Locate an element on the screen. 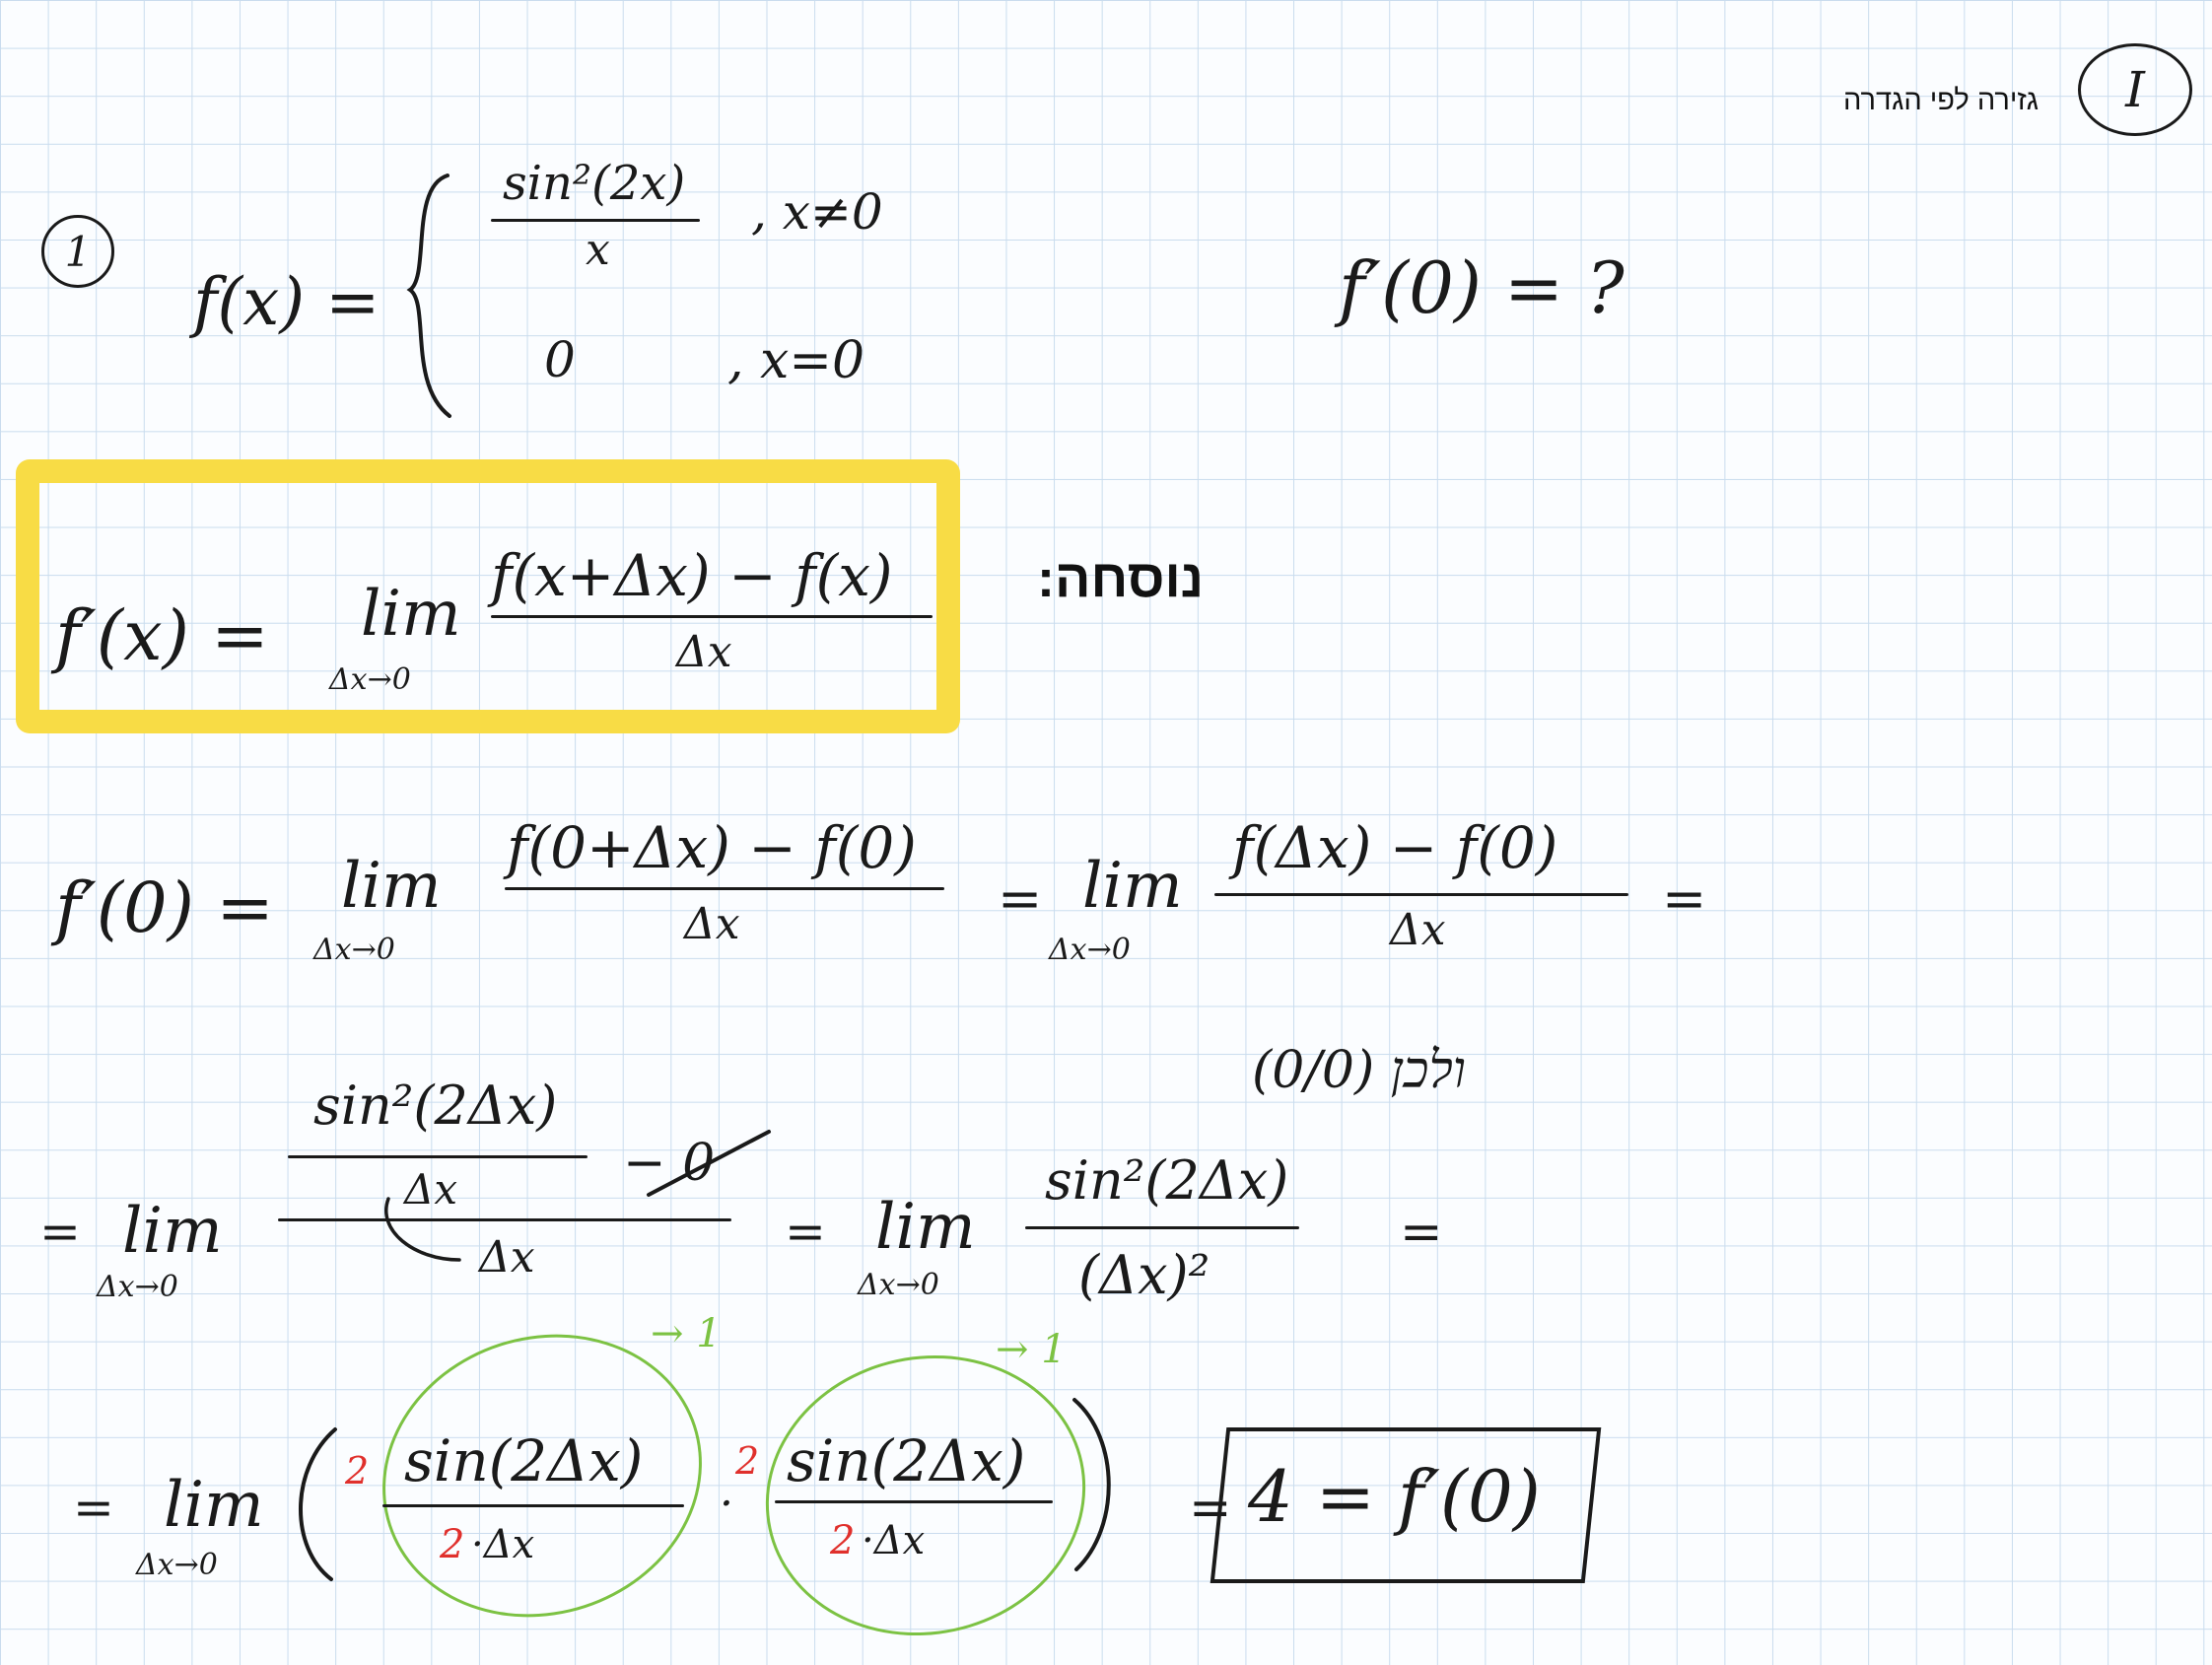 The image size is (2212, 1665). step1-equals-2: = is located at coordinates (1021, 898).